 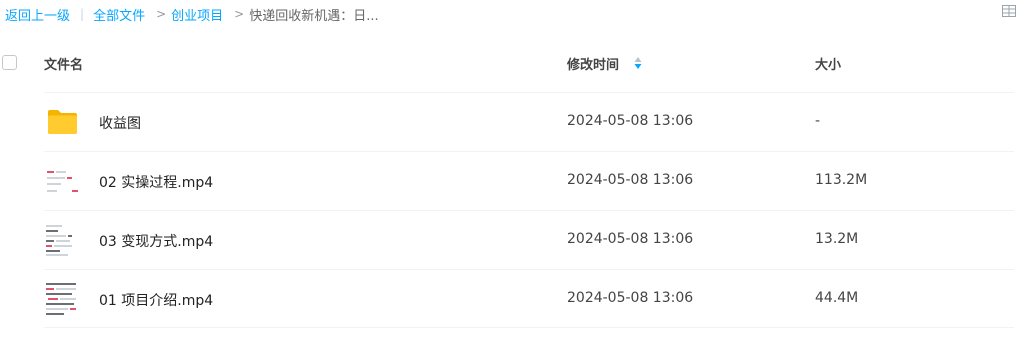 What do you see at coordinates (156, 300) in the screenshot?
I see `file-name: 01 项目介绍.mp4` at bounding box center [156, 300].